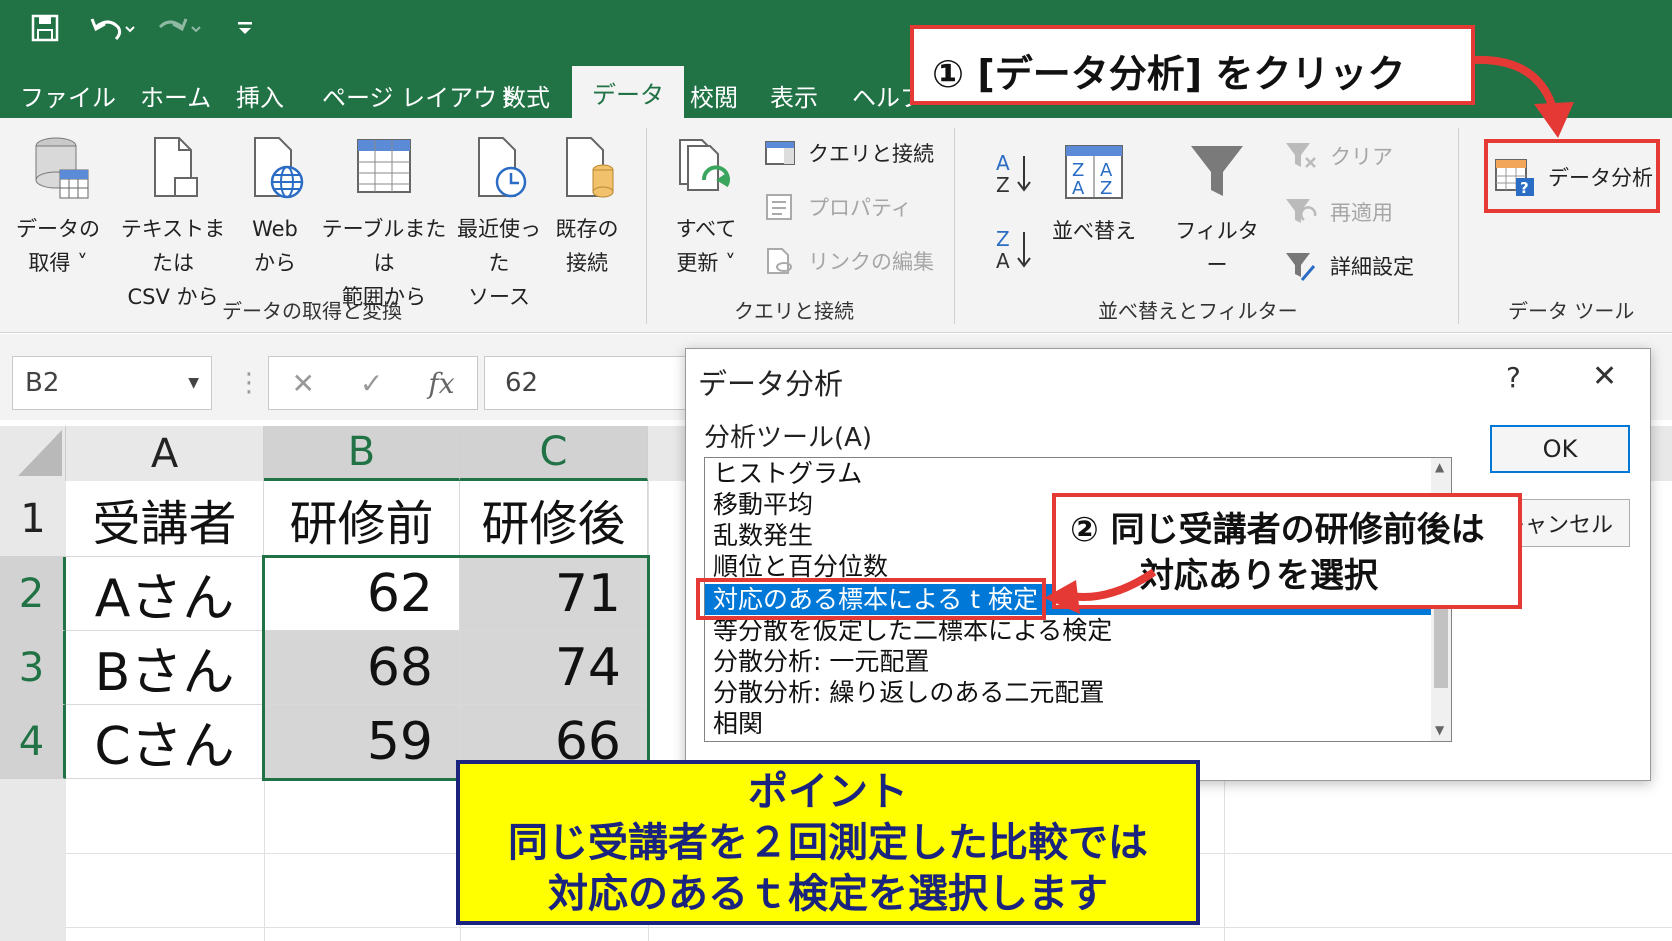 This screenshot has height=941, width=1672. I want to click on insert-function-icon: fx, so click(441, 383).